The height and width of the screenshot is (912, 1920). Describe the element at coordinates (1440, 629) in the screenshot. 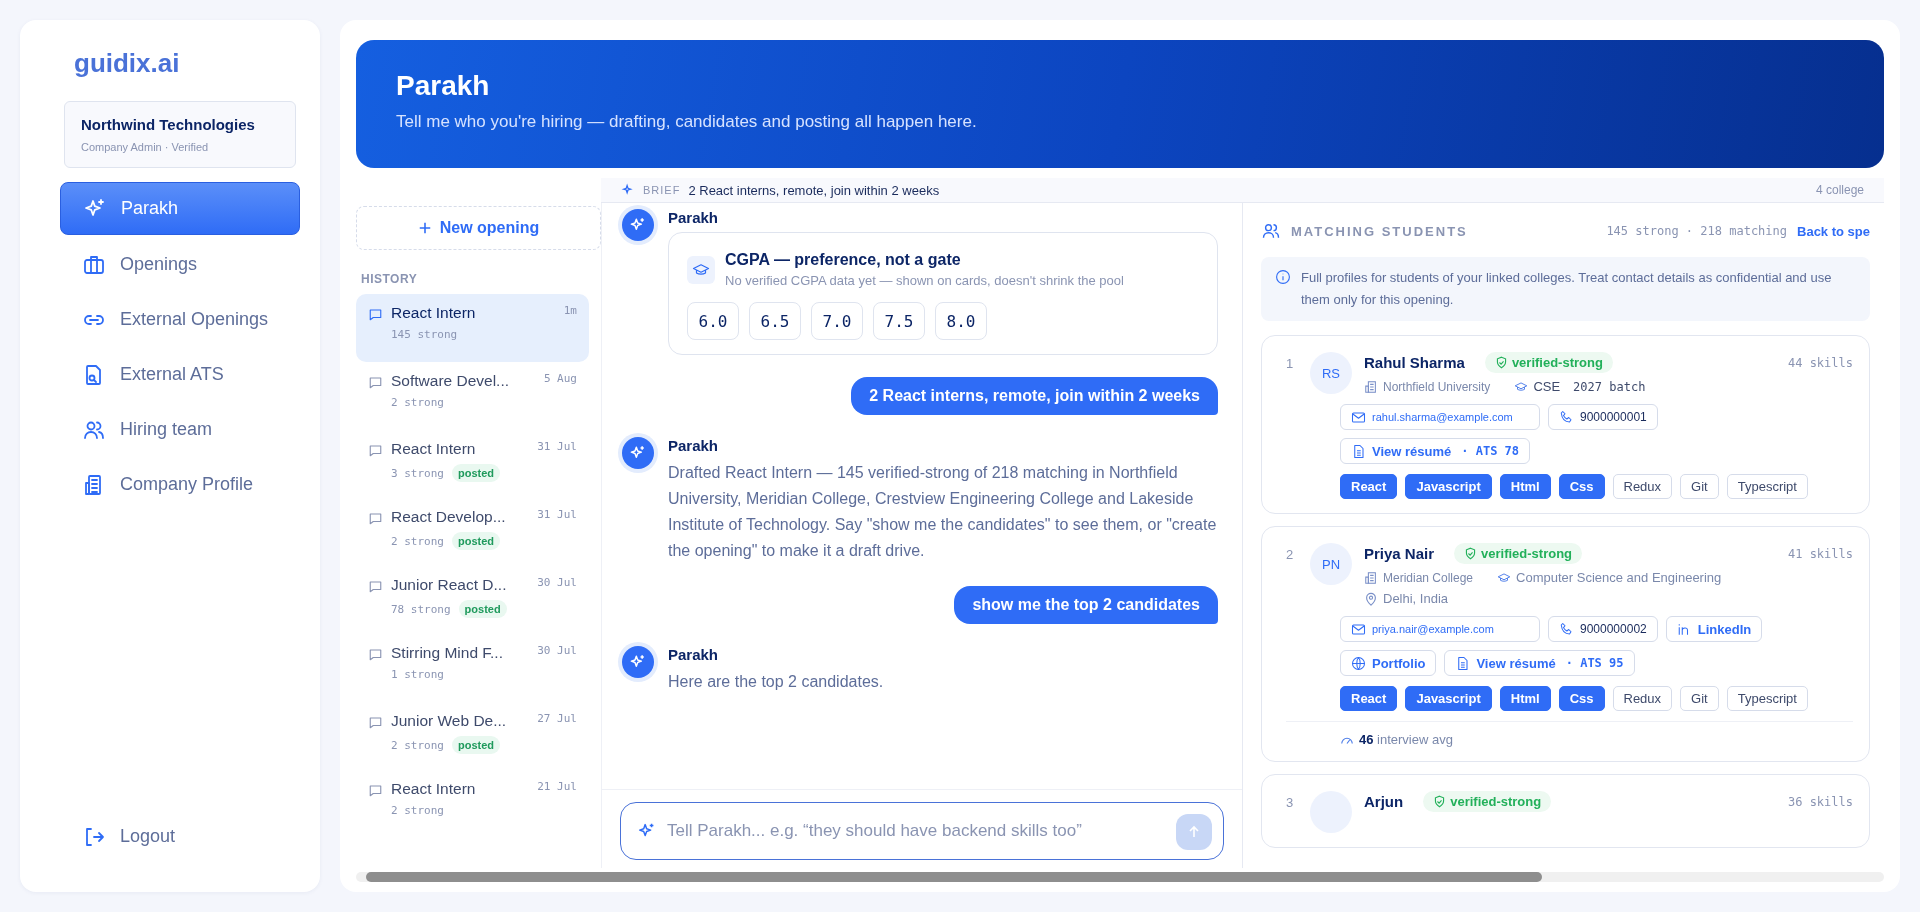

I see `email-chip: priya.nair@example.com` at that location.